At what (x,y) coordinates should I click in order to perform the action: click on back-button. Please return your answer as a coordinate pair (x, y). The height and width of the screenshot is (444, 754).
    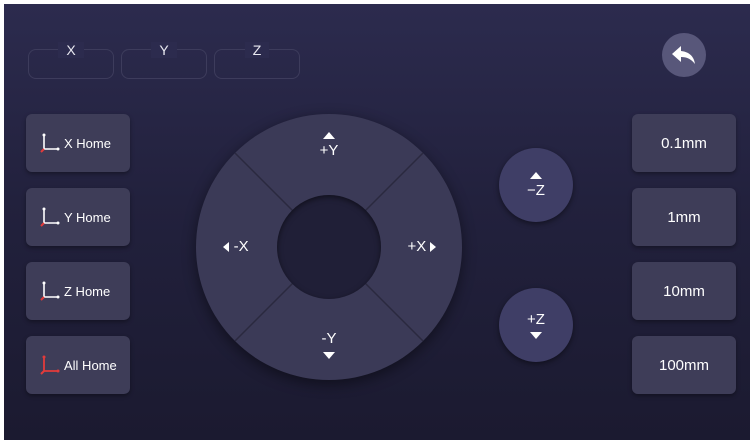
    Looking at the image, I should click on (684, 55).